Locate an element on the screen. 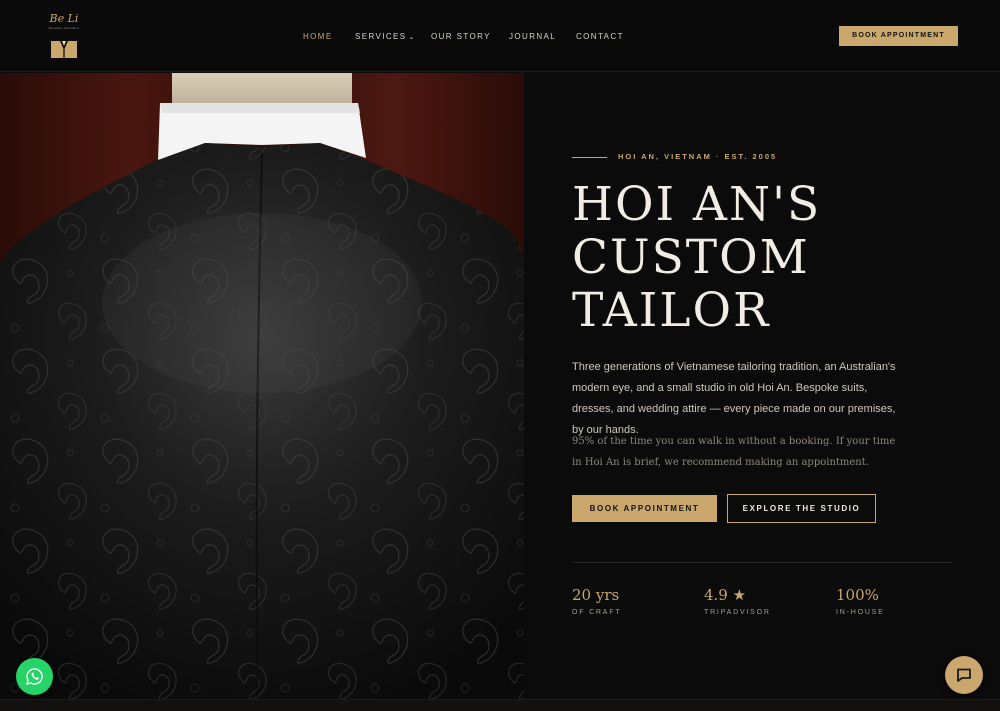  stat-value: 20 yrs is located at coordinates (596, 595).